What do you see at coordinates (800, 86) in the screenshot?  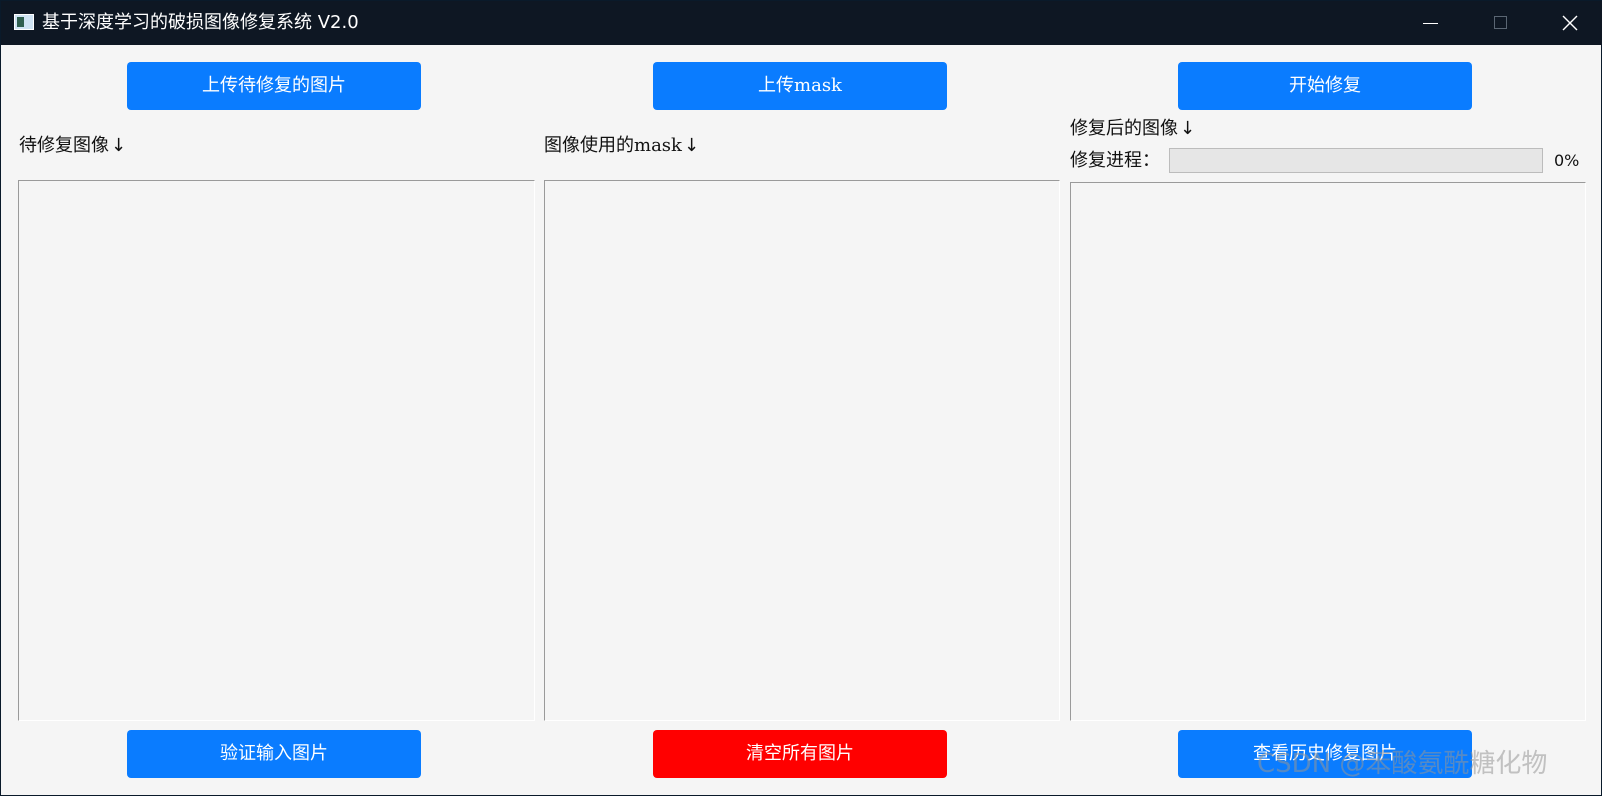 I see `upload-mask-button: 上传mask` at bounding box center [800, 86].